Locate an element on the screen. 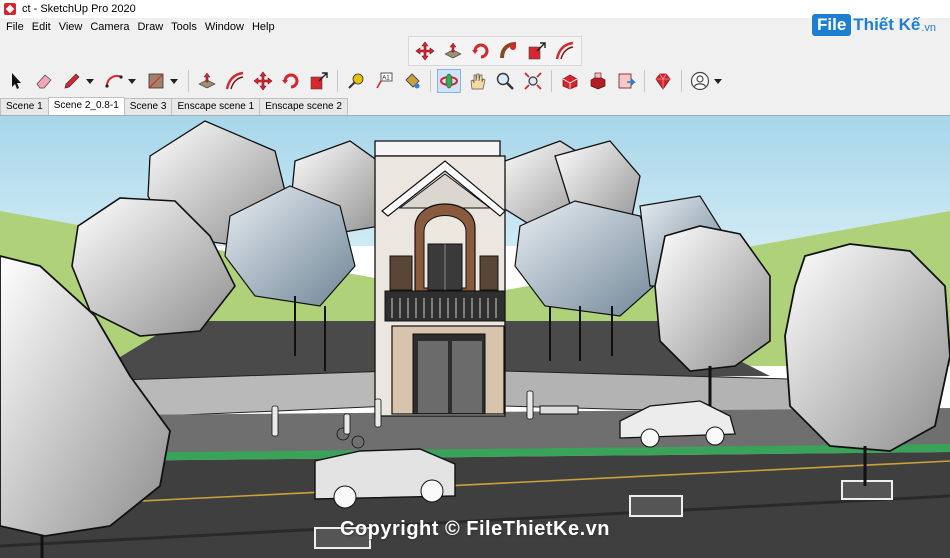  arc-icon is located at coordinates (114, 81).